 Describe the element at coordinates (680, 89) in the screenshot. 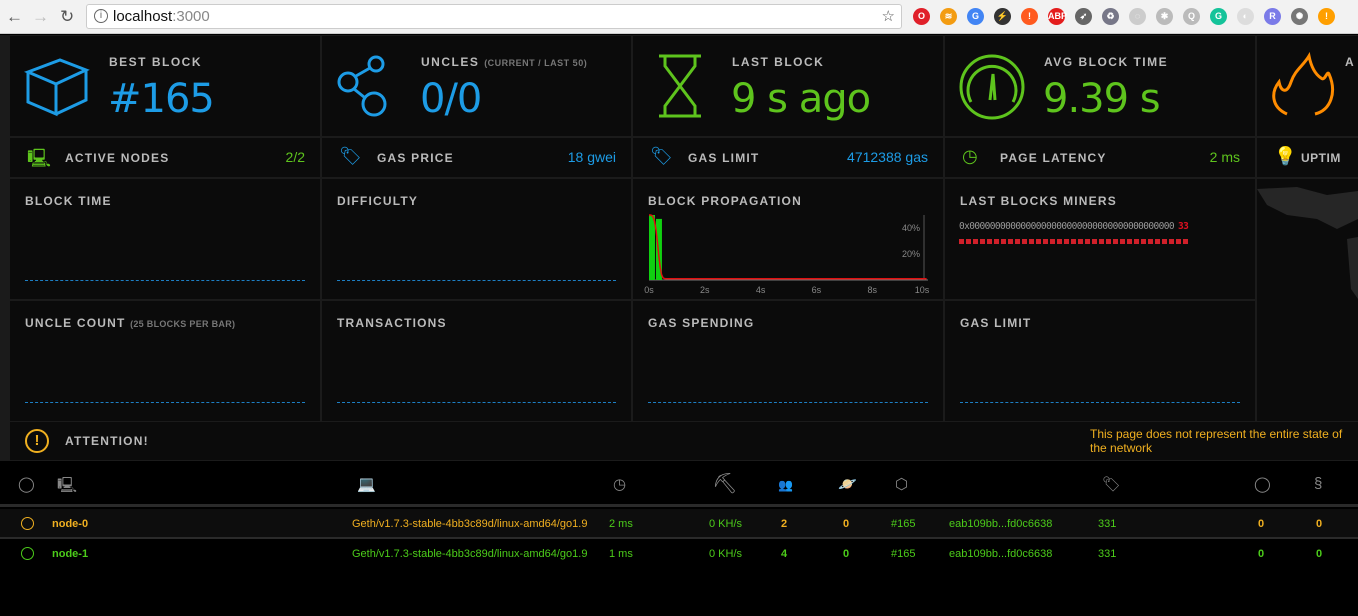

I see `hourglass-icon` at that location.